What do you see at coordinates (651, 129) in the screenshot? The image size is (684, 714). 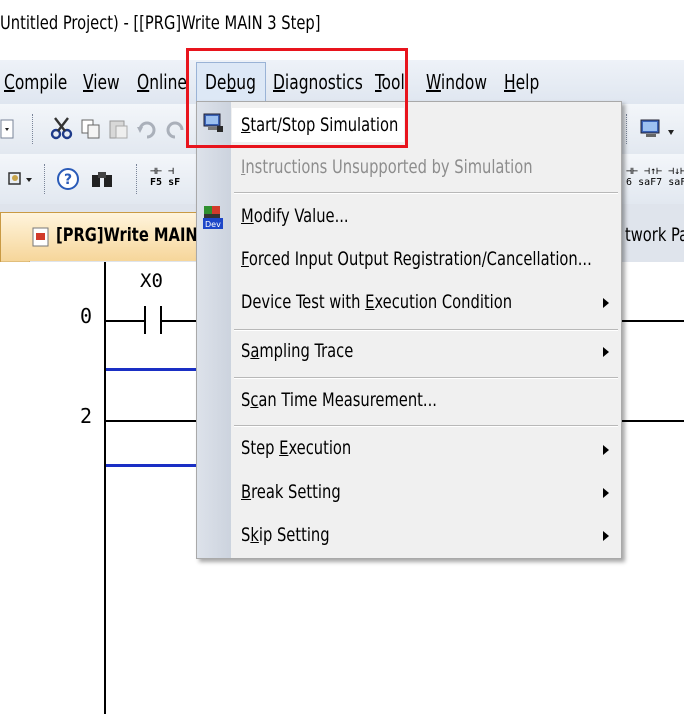 I see `simulation-monitor-icon` at bounding box center [651, 129].